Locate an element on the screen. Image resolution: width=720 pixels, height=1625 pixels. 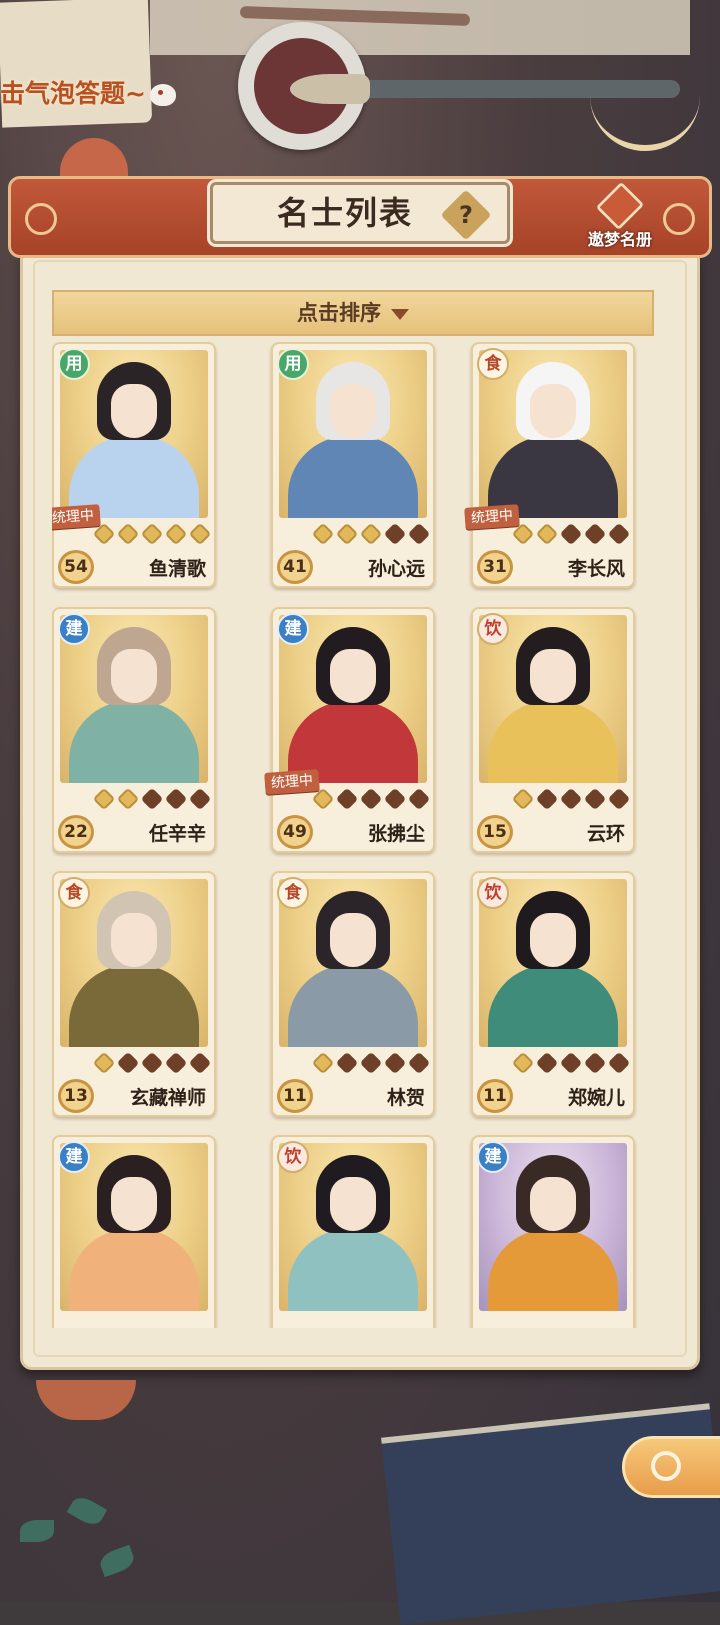
character-card: 食 13 玄藏禅师 is located at coordinates (134, 994).